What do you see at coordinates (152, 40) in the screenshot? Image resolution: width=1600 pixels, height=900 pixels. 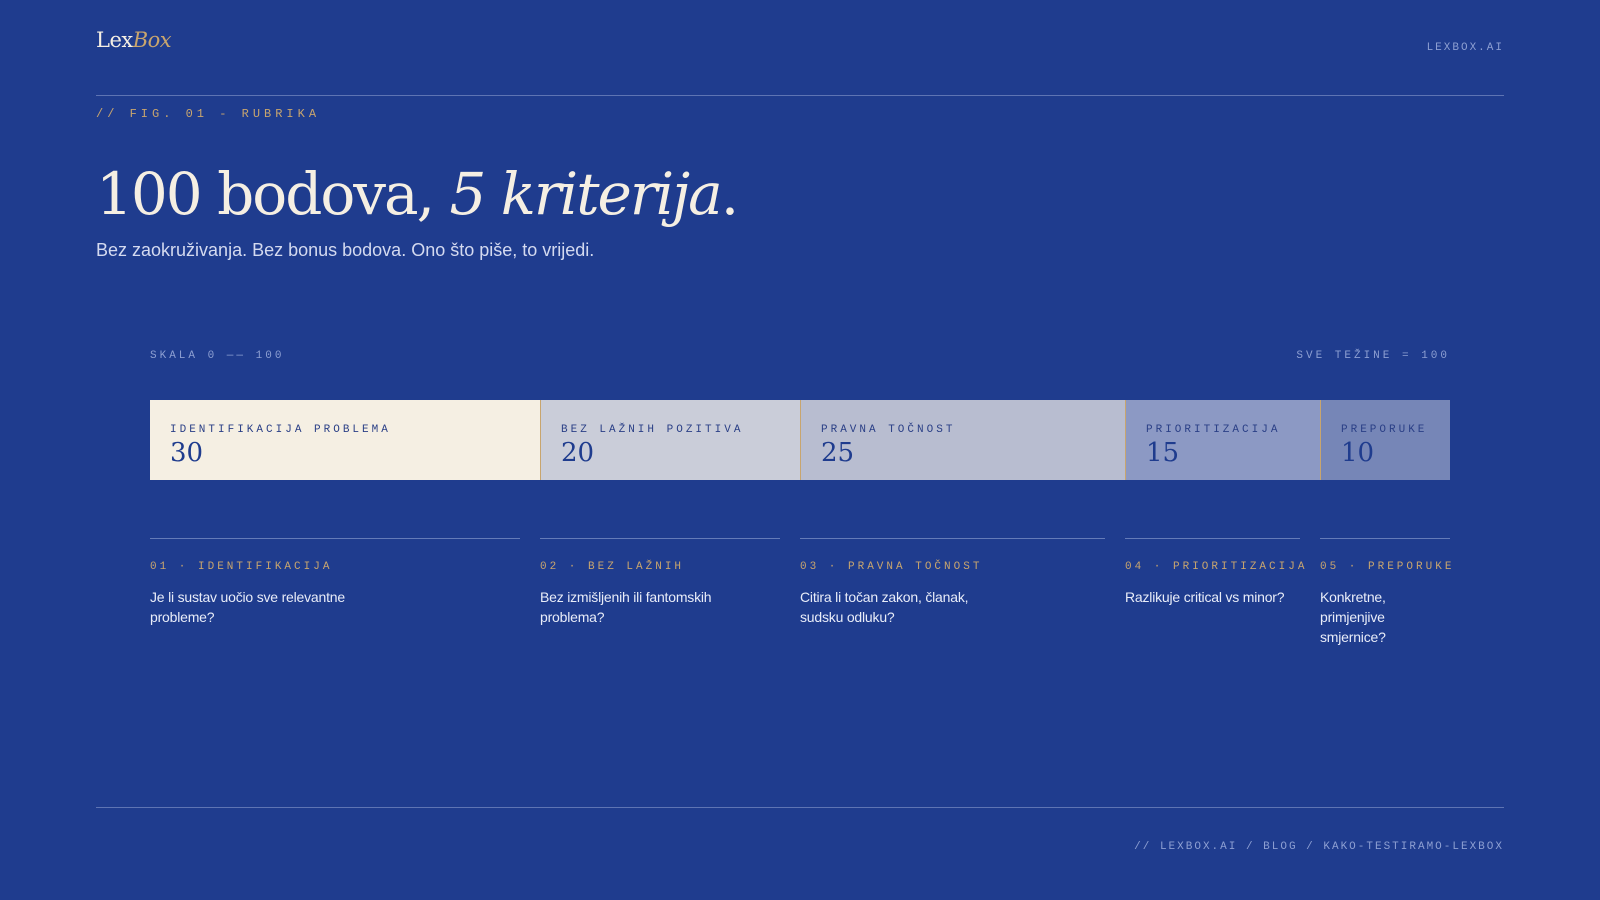 I see `logo-accent: Box` at bounding box center [152, 40].